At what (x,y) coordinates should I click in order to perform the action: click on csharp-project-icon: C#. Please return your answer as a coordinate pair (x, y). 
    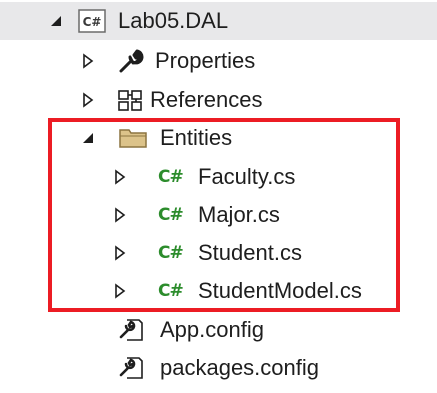
    Looking at the image, I should click on (92, 21).